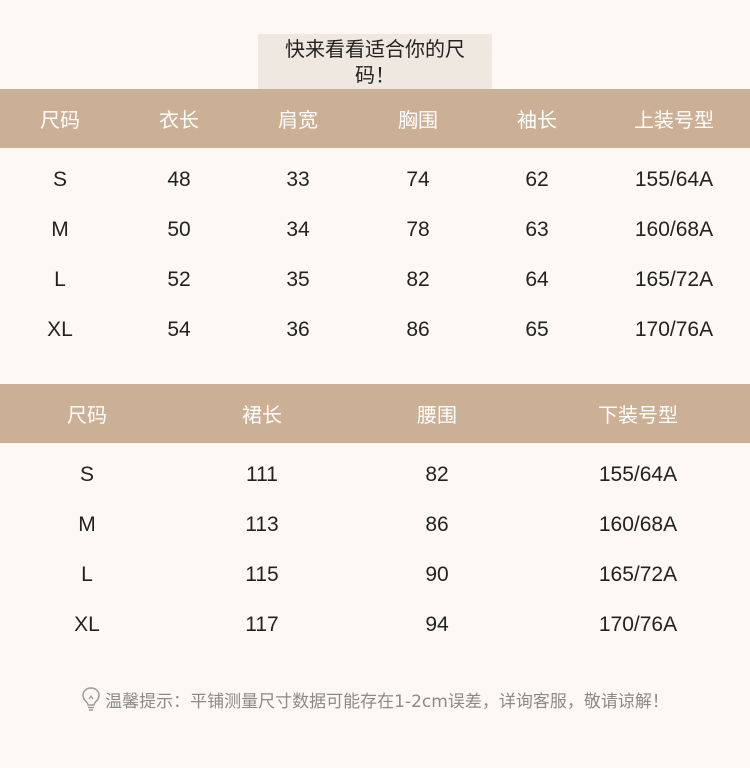 This screenshot has height=768, width=750. Describe the element at coordinates (262, 624) in the screenshot. I see `table-cell: 117` at that location.